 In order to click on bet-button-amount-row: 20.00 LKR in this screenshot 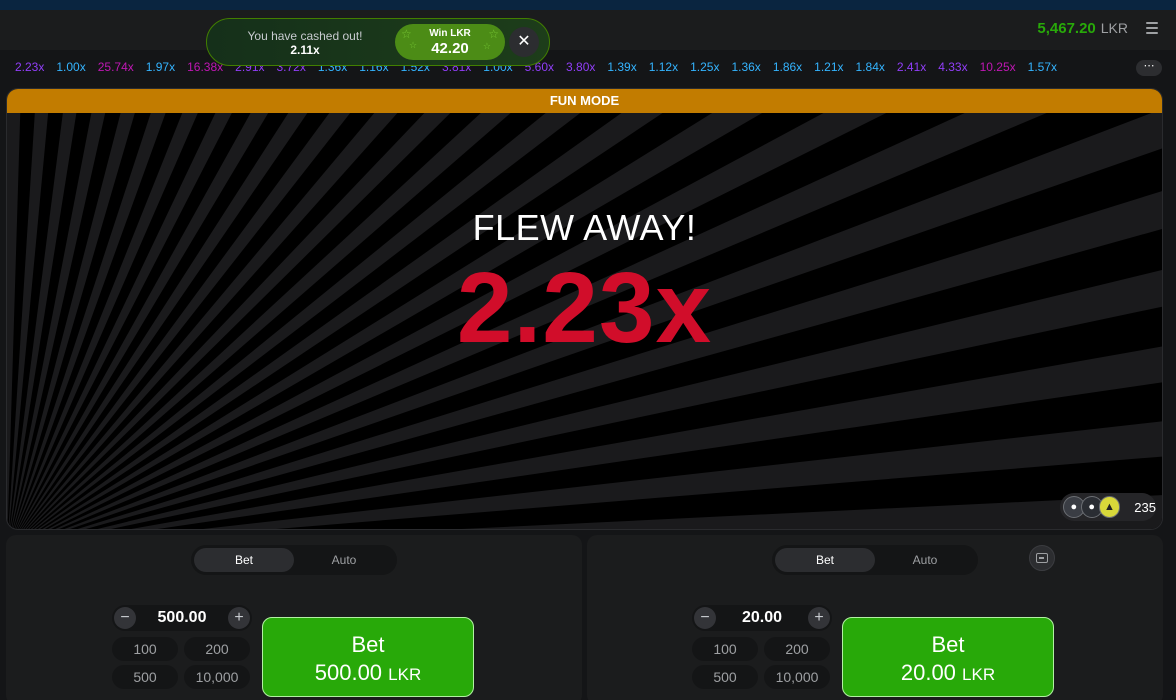, I will do `click(948, 673)`.